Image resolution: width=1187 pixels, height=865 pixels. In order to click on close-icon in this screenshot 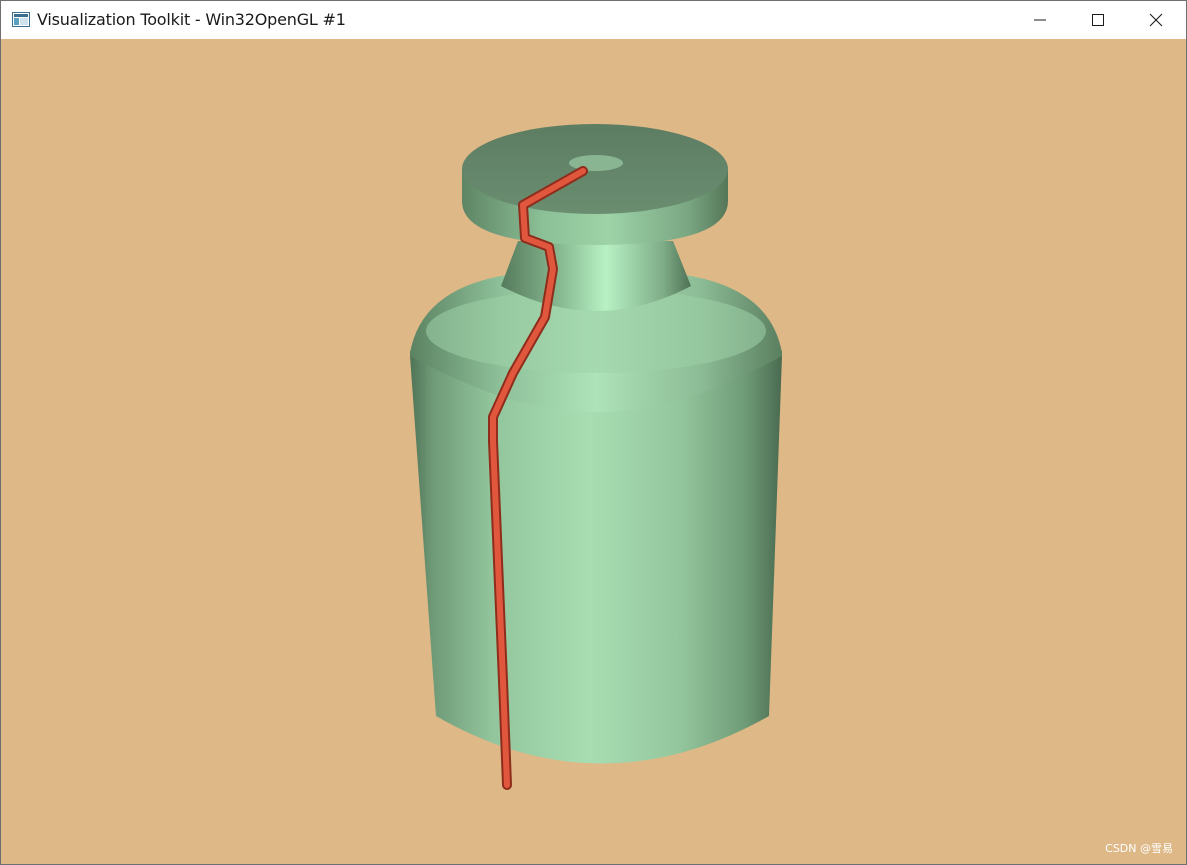, I will do `click(1156, 20)`.